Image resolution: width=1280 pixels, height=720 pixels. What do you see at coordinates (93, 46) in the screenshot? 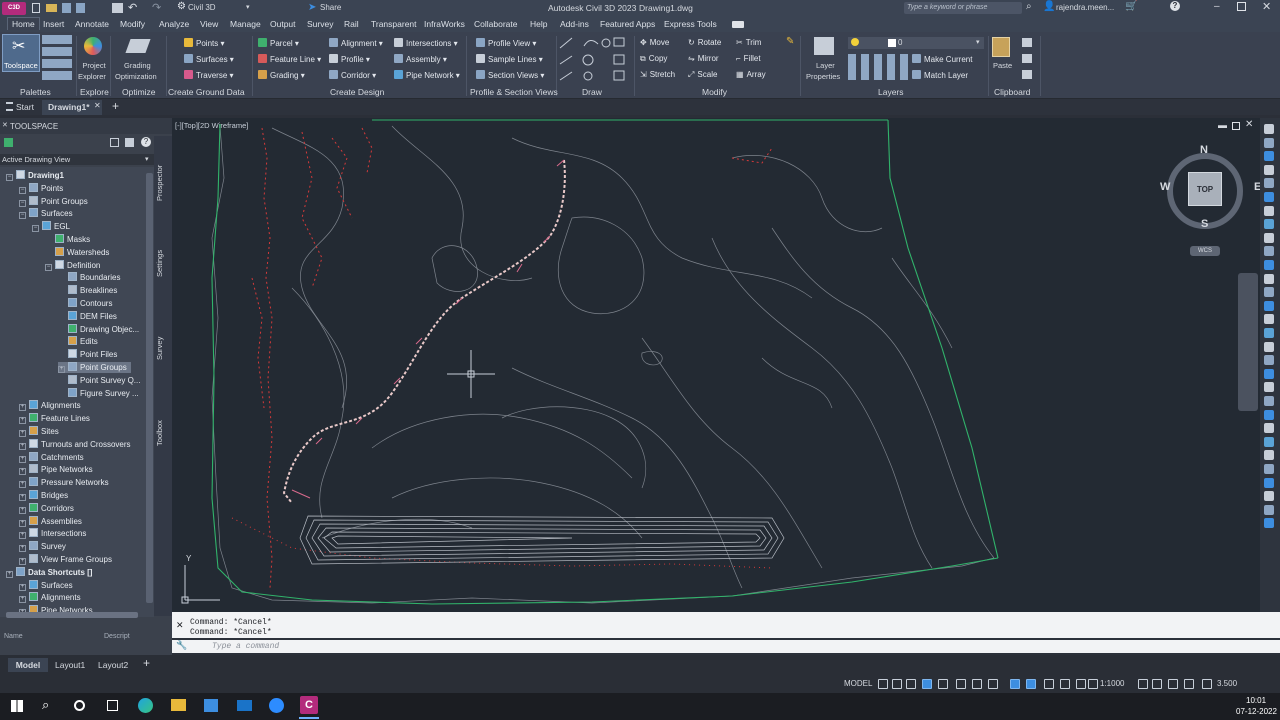
I see `project-explorer-icon` at bounding box center [93, 46].